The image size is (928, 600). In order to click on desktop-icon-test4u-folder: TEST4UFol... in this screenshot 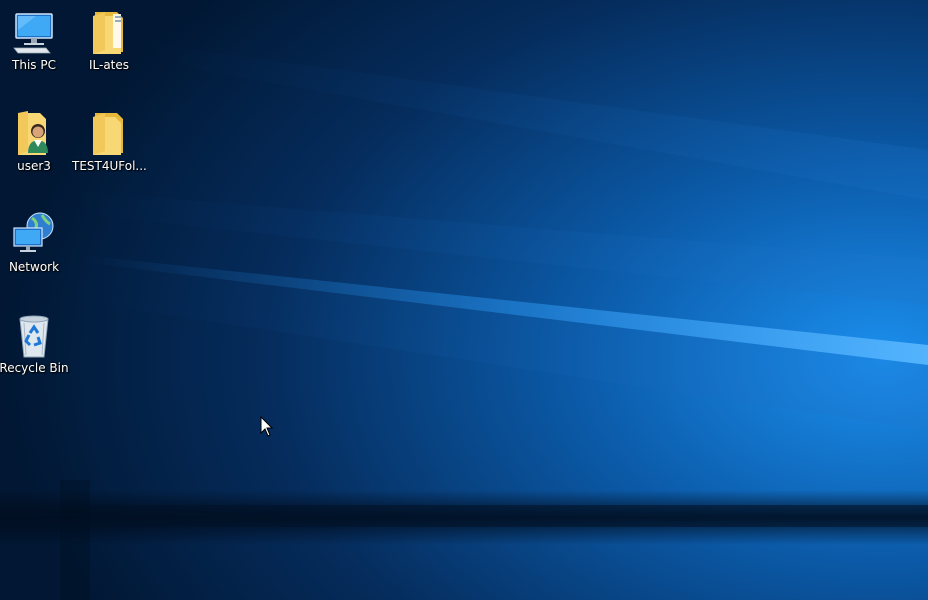, I will do `click(109, 151)`.